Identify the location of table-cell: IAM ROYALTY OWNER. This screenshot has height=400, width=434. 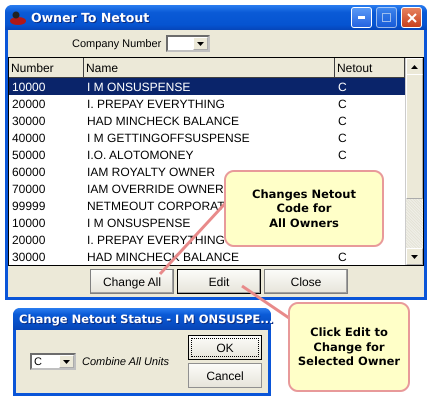
(150, 171).